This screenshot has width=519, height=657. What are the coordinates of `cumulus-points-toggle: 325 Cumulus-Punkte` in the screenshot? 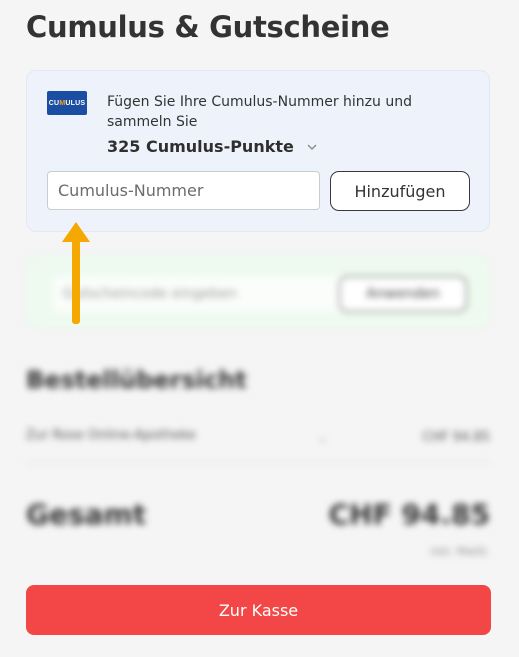 It's located at (212, 146).